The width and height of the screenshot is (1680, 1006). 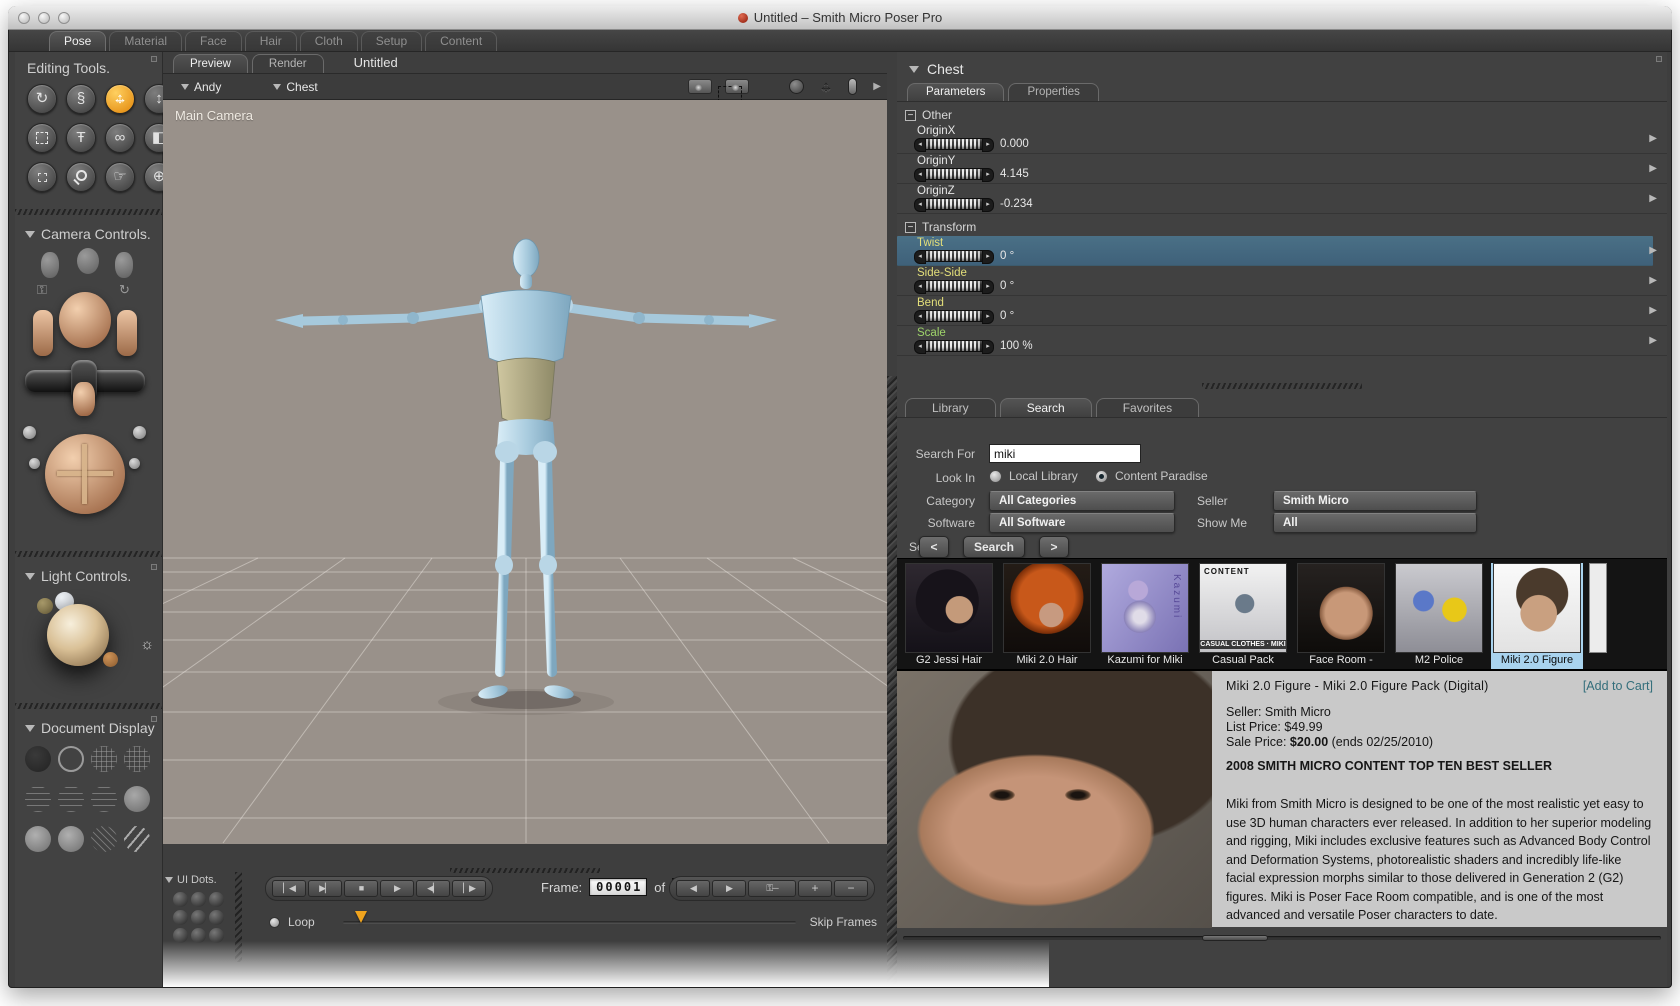 I want to click on category-dropdown: All Categories, so click(x=1082, y=501).